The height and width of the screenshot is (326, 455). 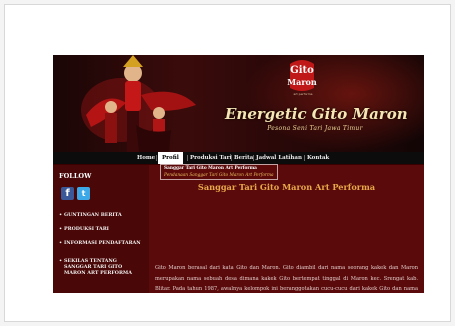 I want to click on svg-text: Maron, so click(x=302, y=82).